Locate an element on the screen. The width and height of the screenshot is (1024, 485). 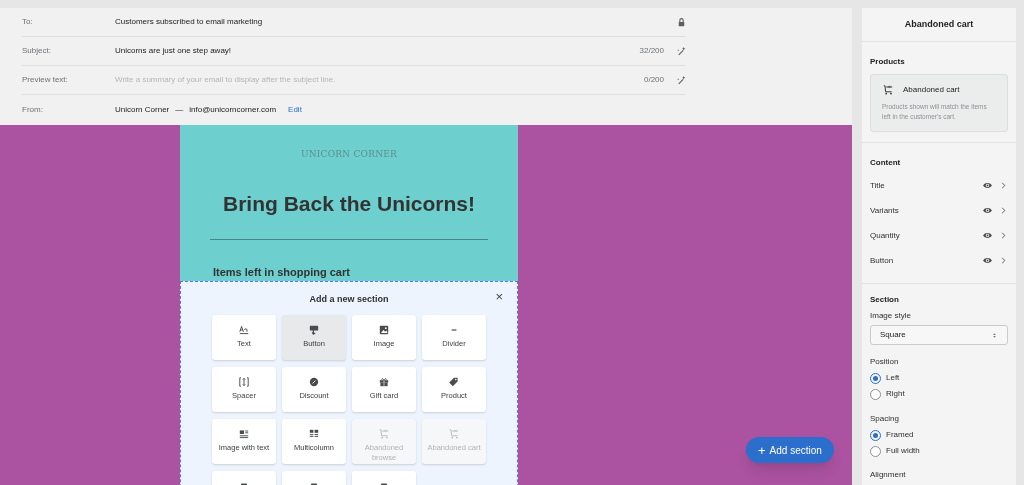
section-heading: Content is located at coordinates (886, 163).